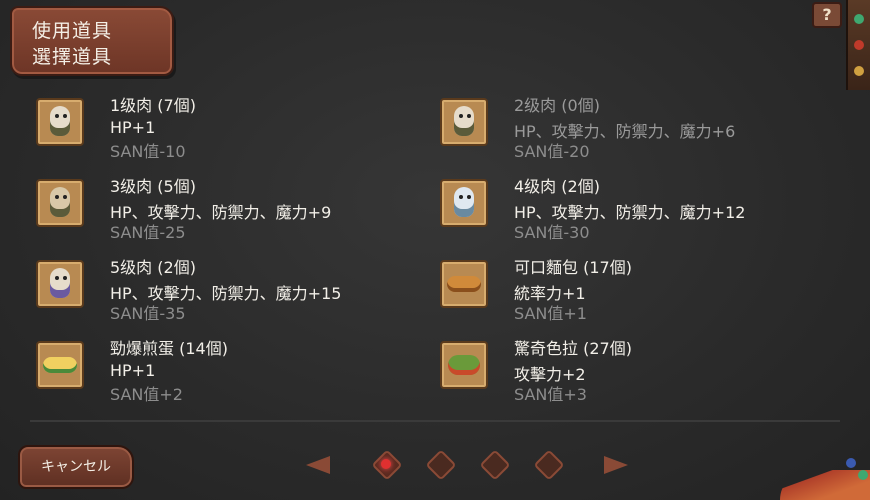 Image resolution: width=870 pixels, height=500 pixels. What do you see at coordinates (153, 186) in the screenshot?
I see `item-name: 3级肉 (5個)` at bounding box center [153, 186].